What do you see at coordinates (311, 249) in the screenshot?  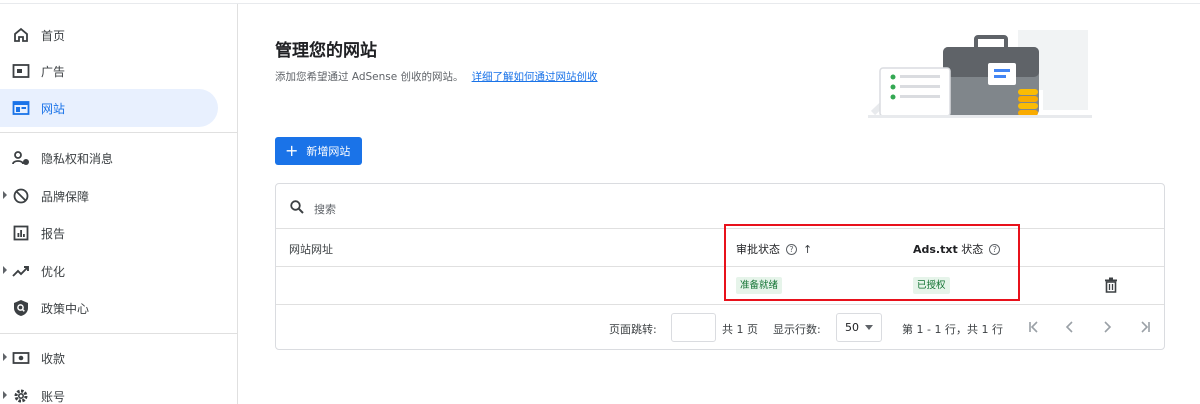 I see `column-header-url: 网站网址` at bounding box center [311, 249].